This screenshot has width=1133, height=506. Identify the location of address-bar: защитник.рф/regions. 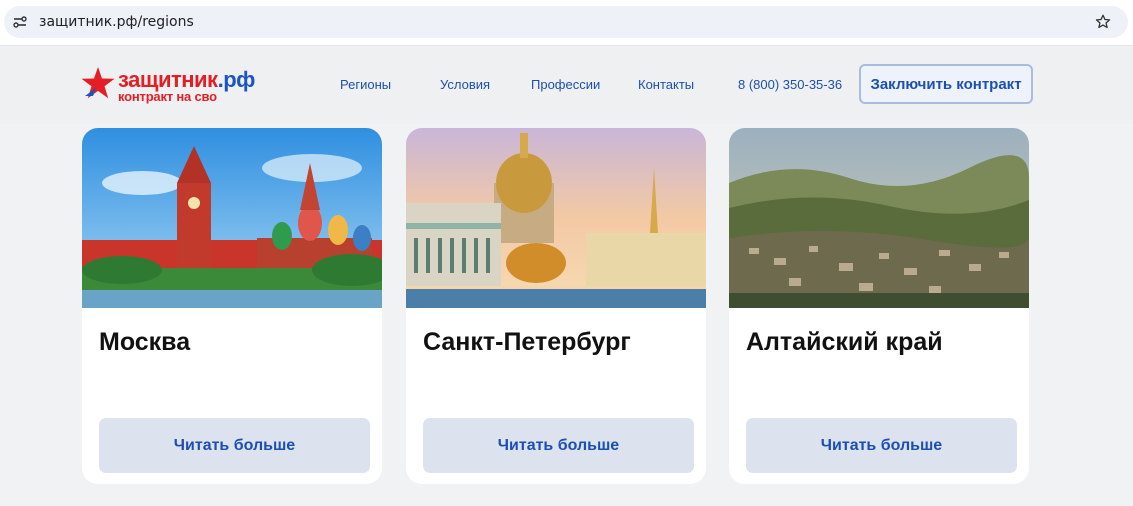
(566, 22).